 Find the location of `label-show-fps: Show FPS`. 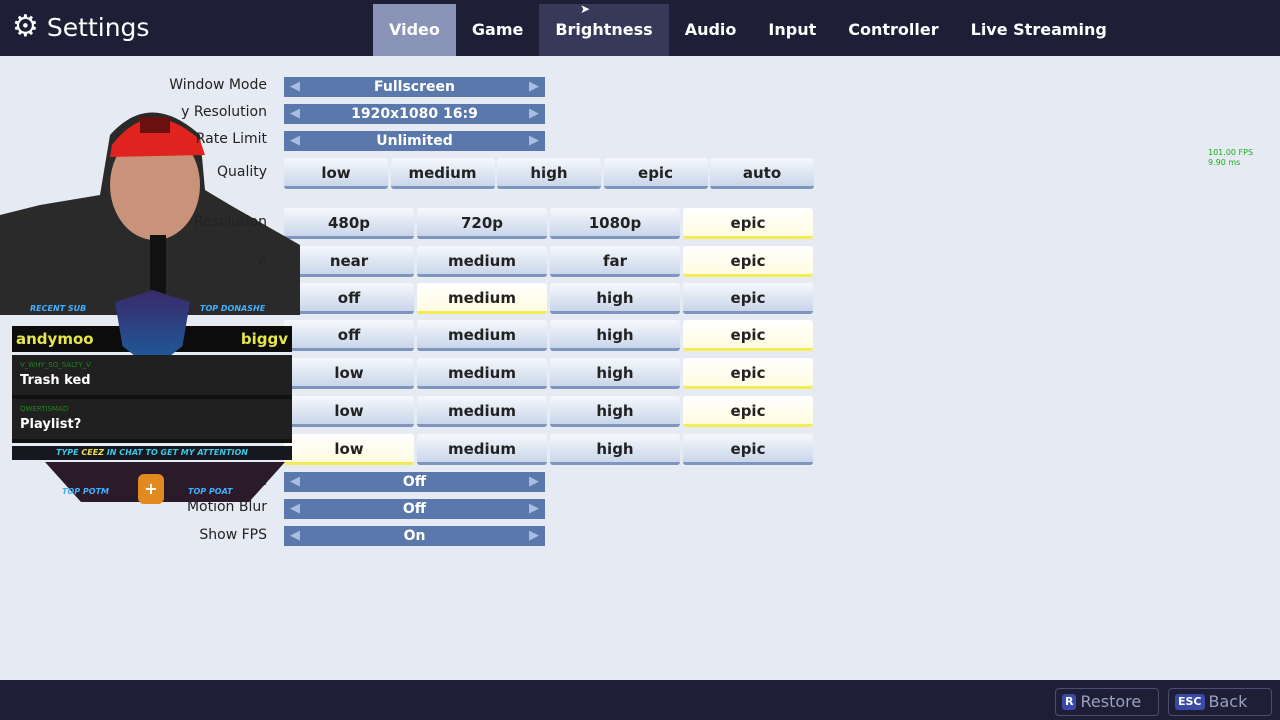

label-show-fps: Show FPS is located at coordinates (233, 535).